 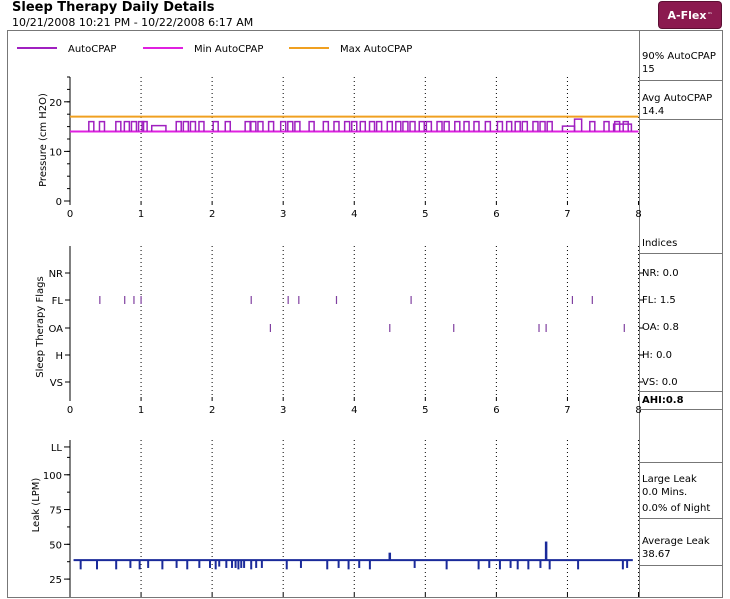 What do you see at coordinates (228, 49) in the screenshot?
I see `legend-min-autocpap-label: Min AutoCPAP` at bounding box center [228, 49].